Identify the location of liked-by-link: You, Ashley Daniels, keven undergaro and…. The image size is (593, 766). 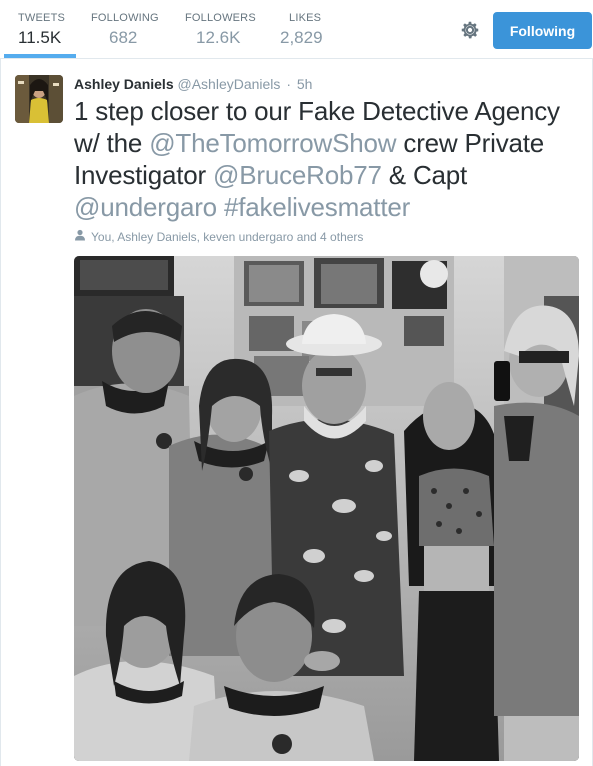
(227, 237).